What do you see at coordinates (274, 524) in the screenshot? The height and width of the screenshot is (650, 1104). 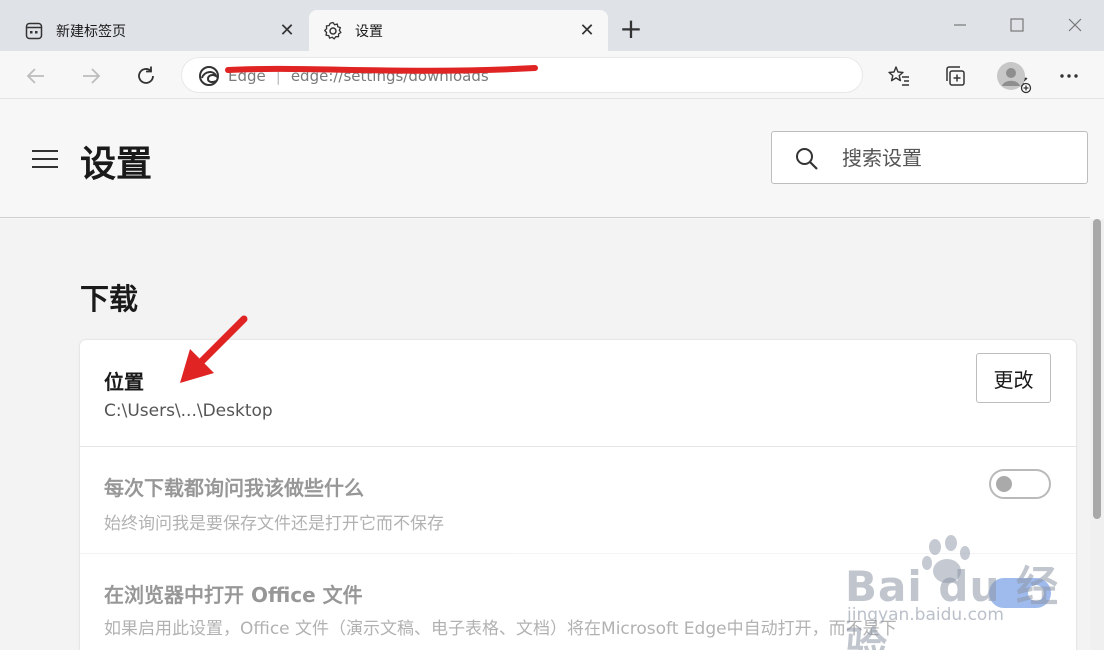 I see `ask-before-download-description: 始终询问我是要保存文件还是打开它而不保存` at bounding box center [274, 524].